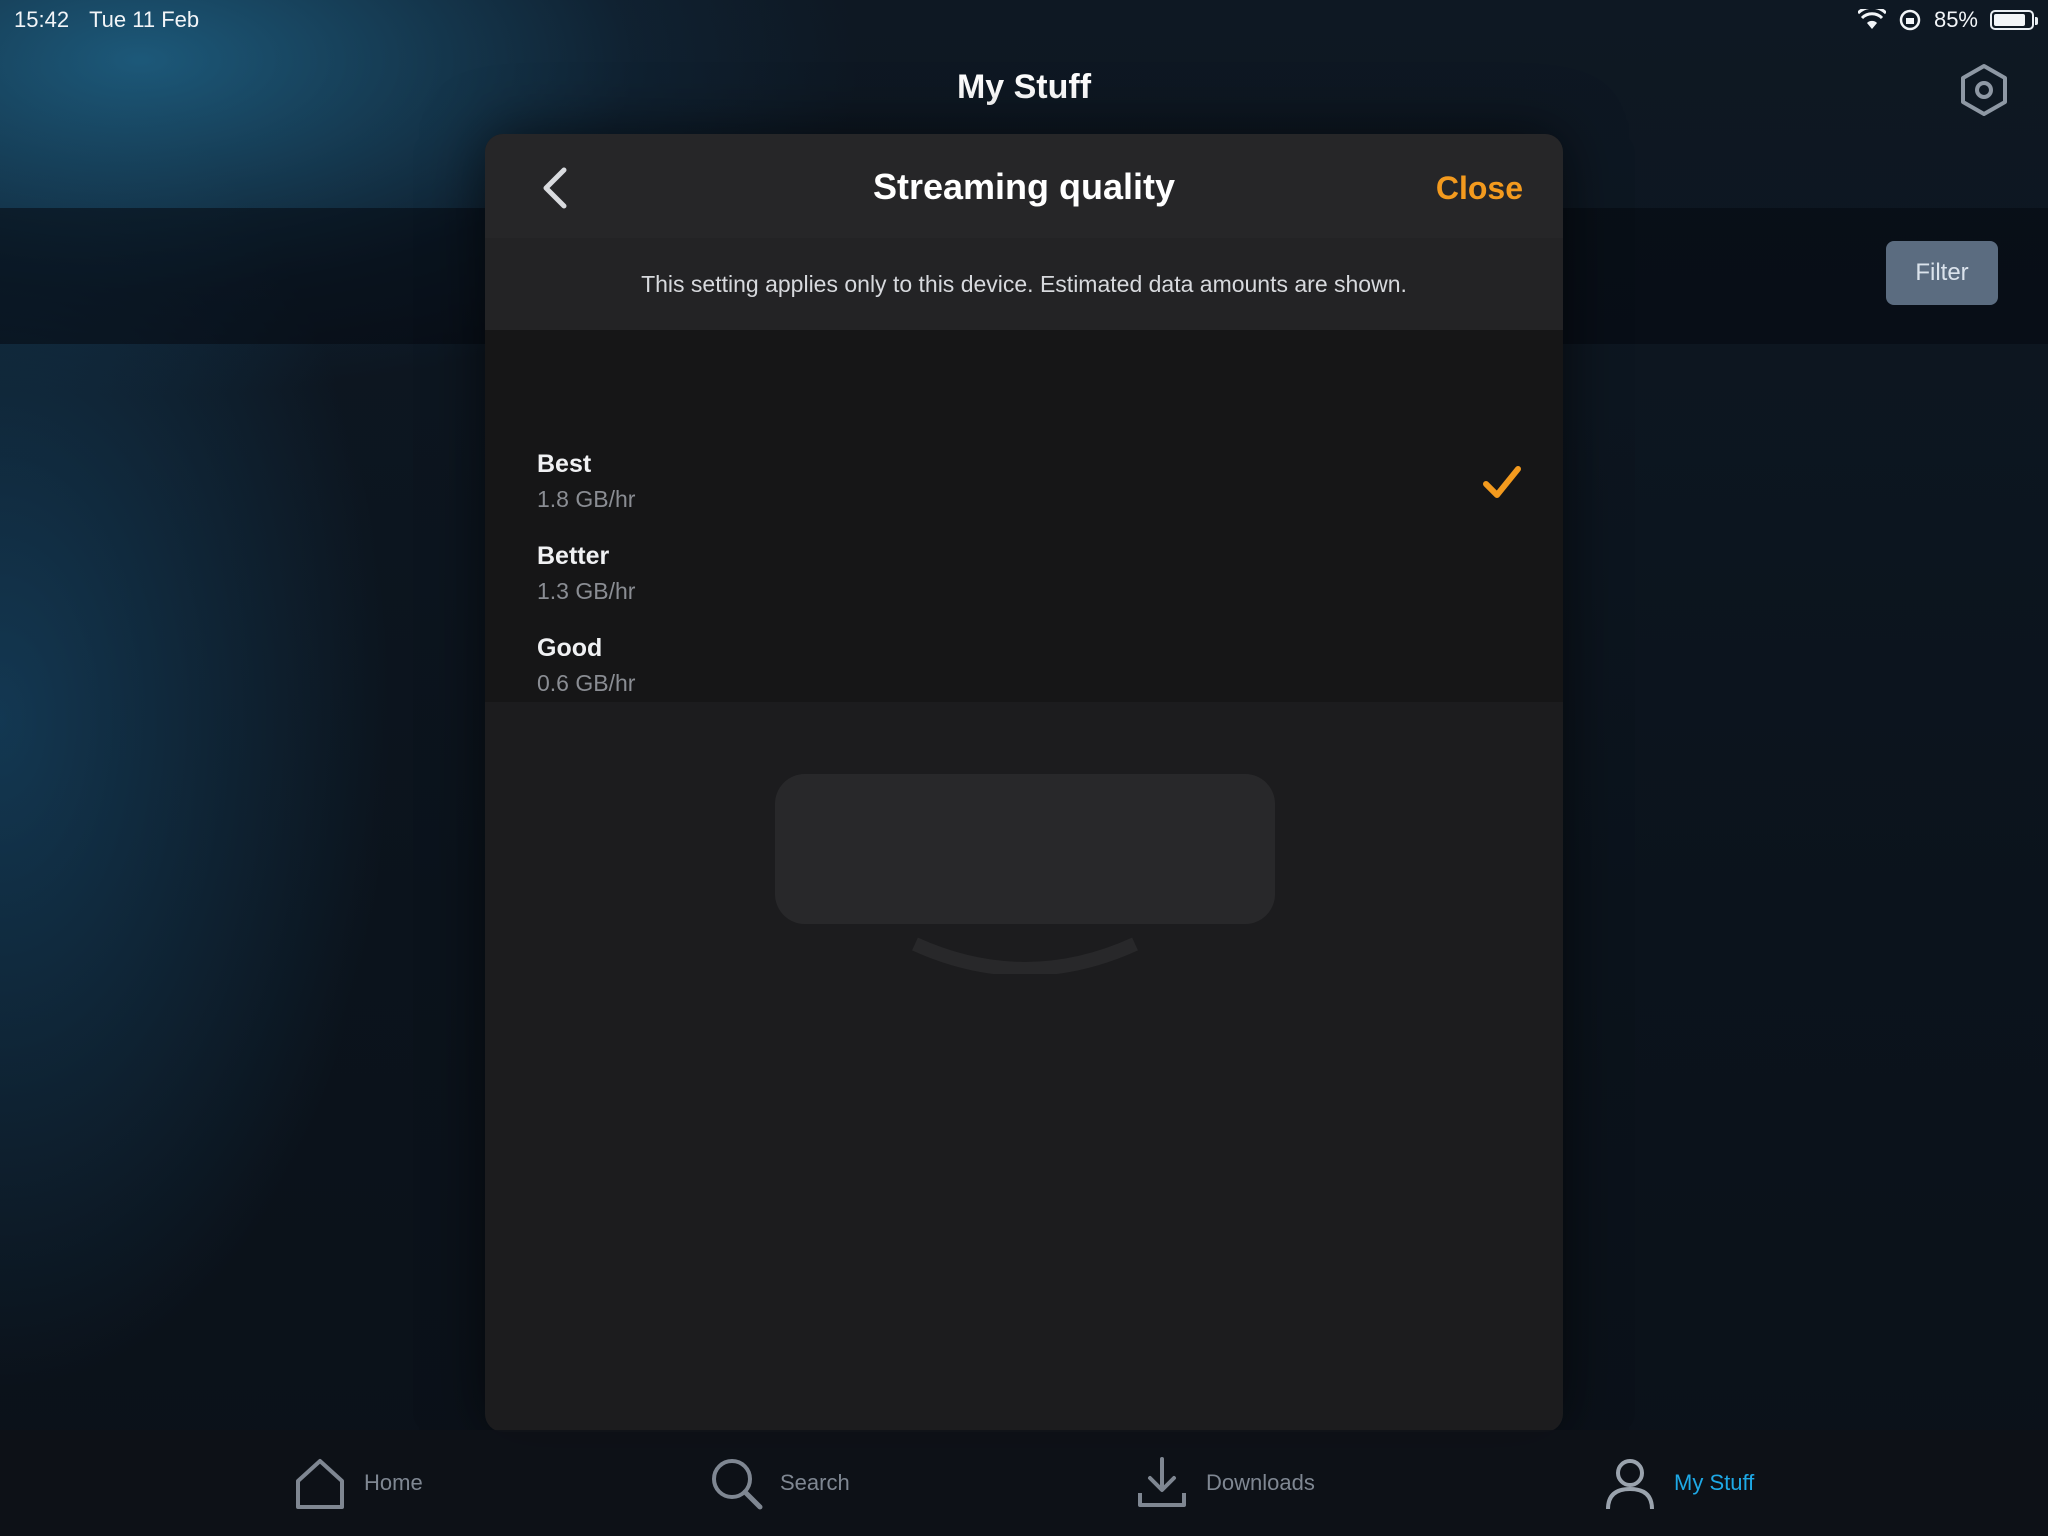 The height and width of the screenshot is (1536, 2048). Describe the element at coordinates (1955, 19) in the screenshot. I see `battery-percent: 85%` at that location.